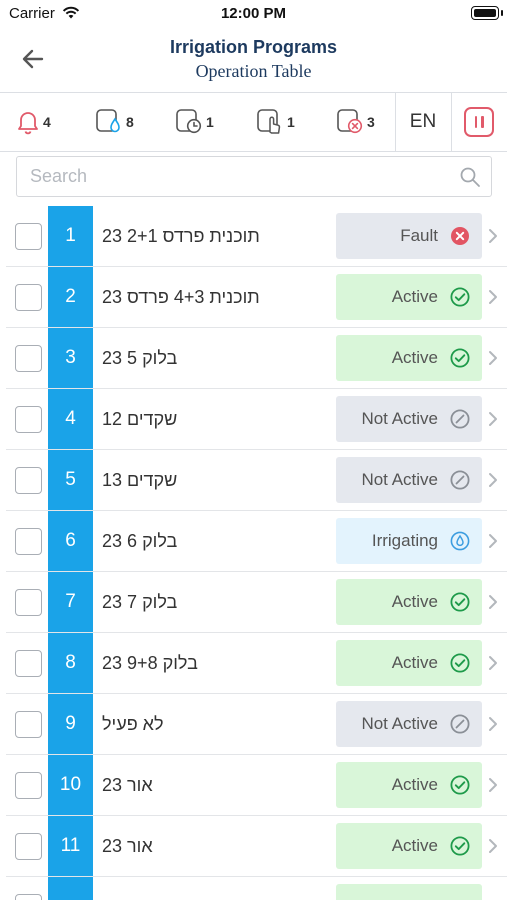 Image resolution: width=507 pixels, height=900 pixels. I want to click on program-name: תוכנית 4+3 פרדס 23, so click(181, 297).